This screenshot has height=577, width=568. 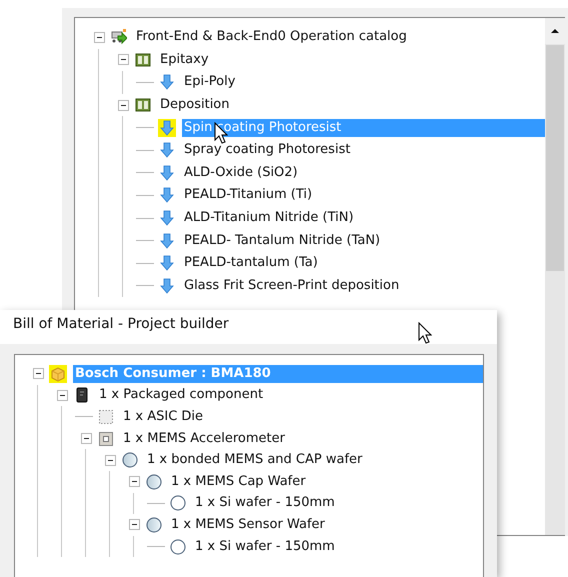 What do you see at coordinates (210, 82) in the screenshot?
I see `tree-item: Epi-Poly` at bounding box center [210, 82].